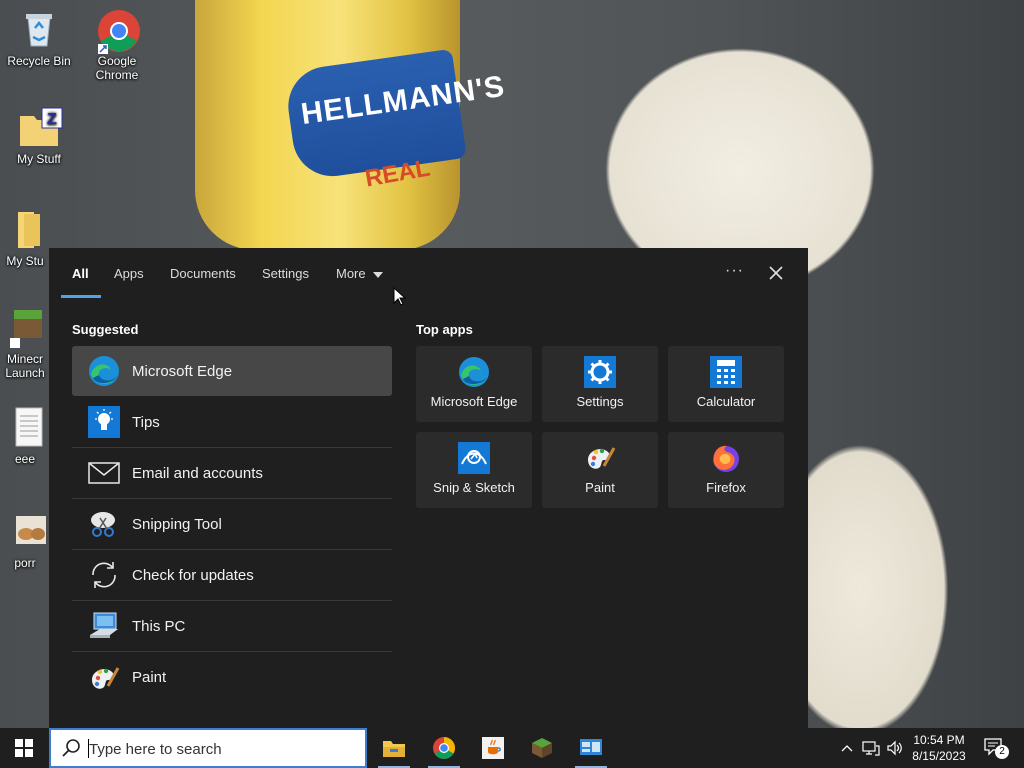 The image size is (1024, 768). I want to click on taskbar-search-box, so click(208, 748).